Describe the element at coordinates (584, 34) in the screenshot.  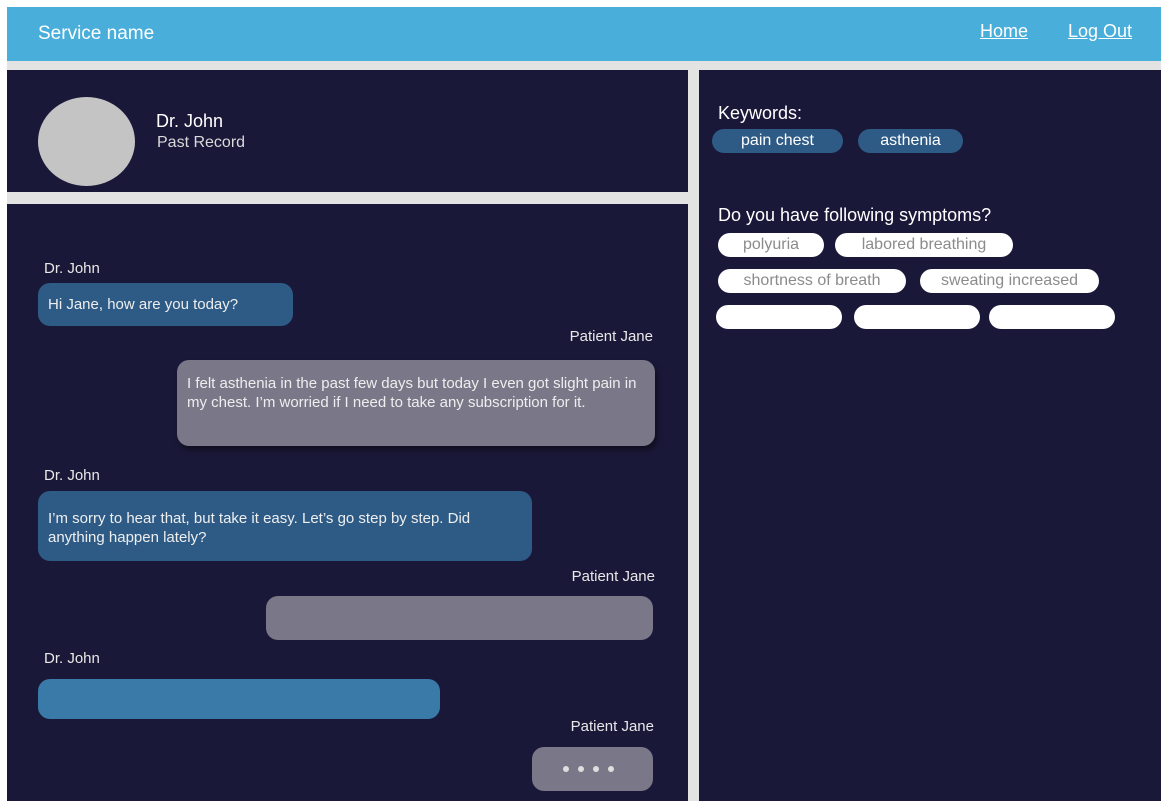
I see `top-bar: Service name Home Log Out` at that location.